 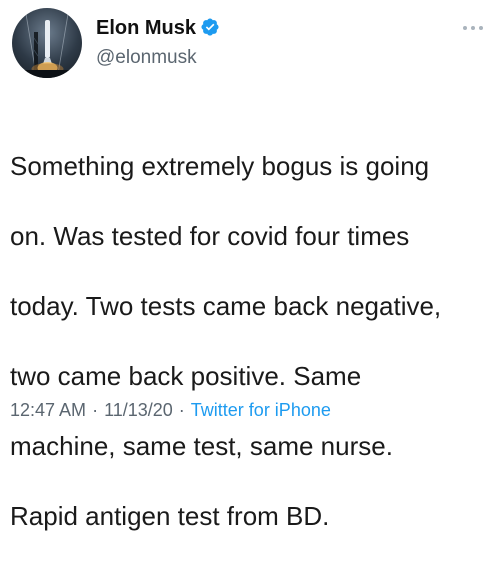 What do you see at coordinates (48, 410) in the screenshot?
I see `tweet-time: 12:47 AM` at bounding box center [48, 410].